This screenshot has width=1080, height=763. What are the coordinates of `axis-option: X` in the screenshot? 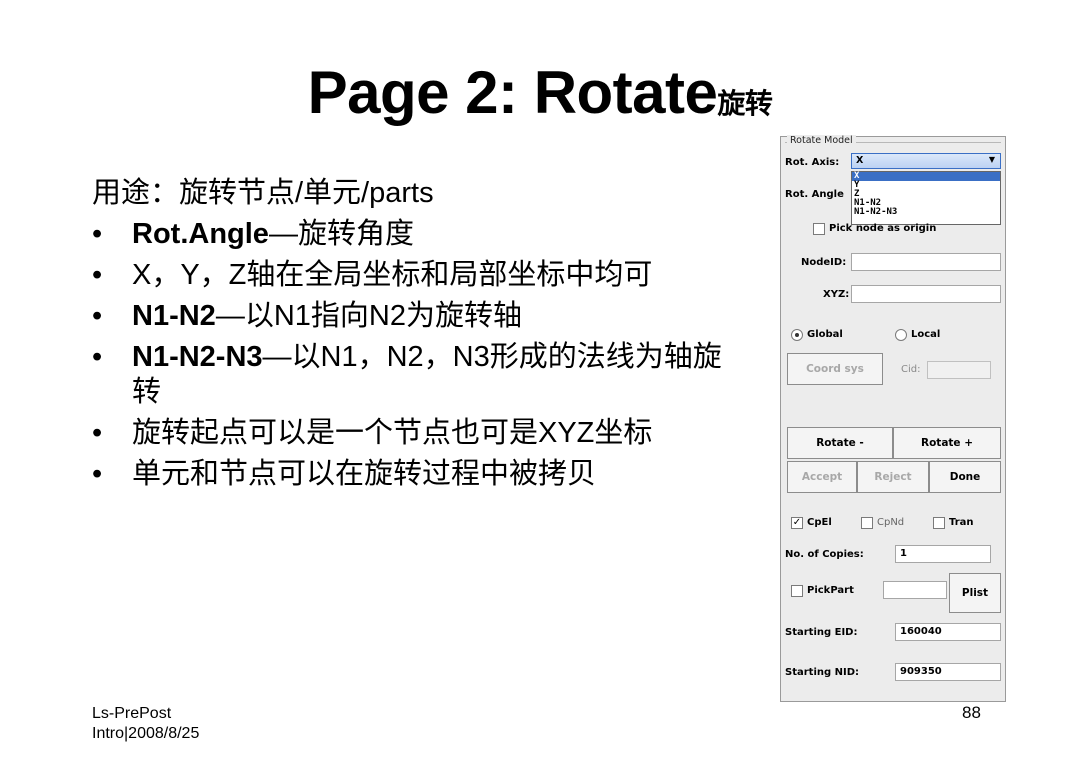 It's located at (926, 176).